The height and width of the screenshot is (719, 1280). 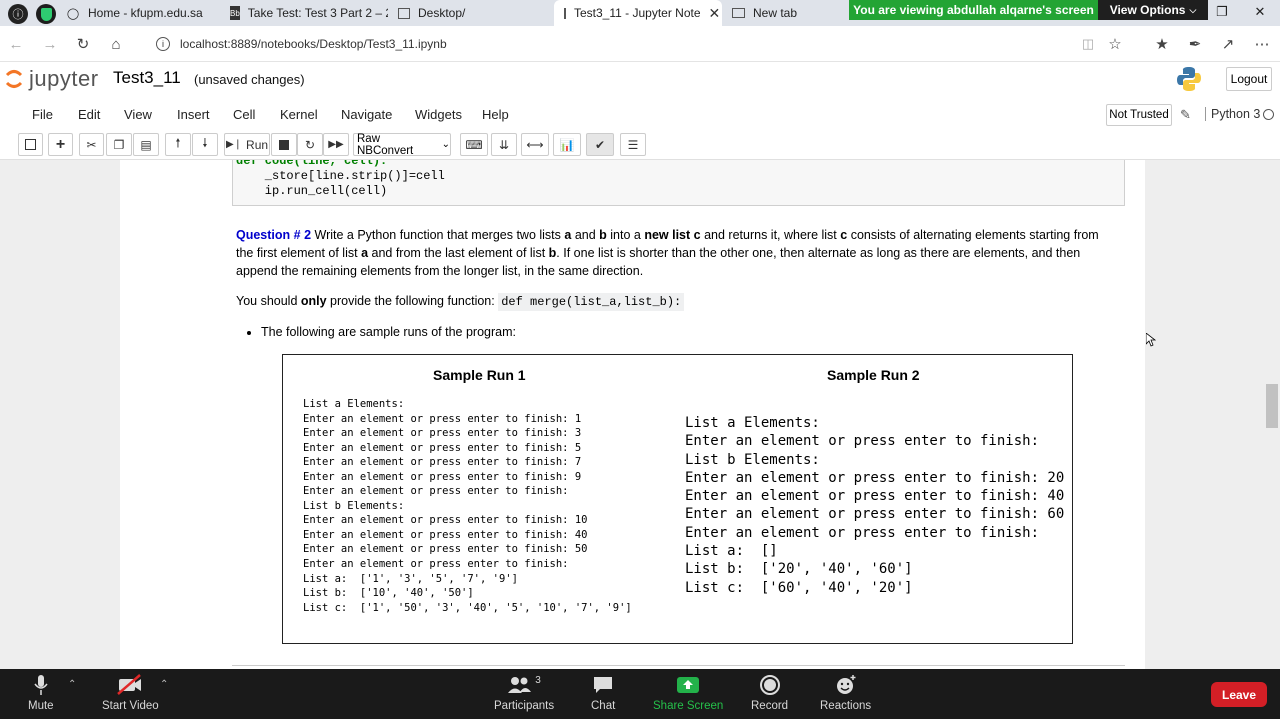 I want to click on reload-icon: ↻, so click(x=83, y=44).